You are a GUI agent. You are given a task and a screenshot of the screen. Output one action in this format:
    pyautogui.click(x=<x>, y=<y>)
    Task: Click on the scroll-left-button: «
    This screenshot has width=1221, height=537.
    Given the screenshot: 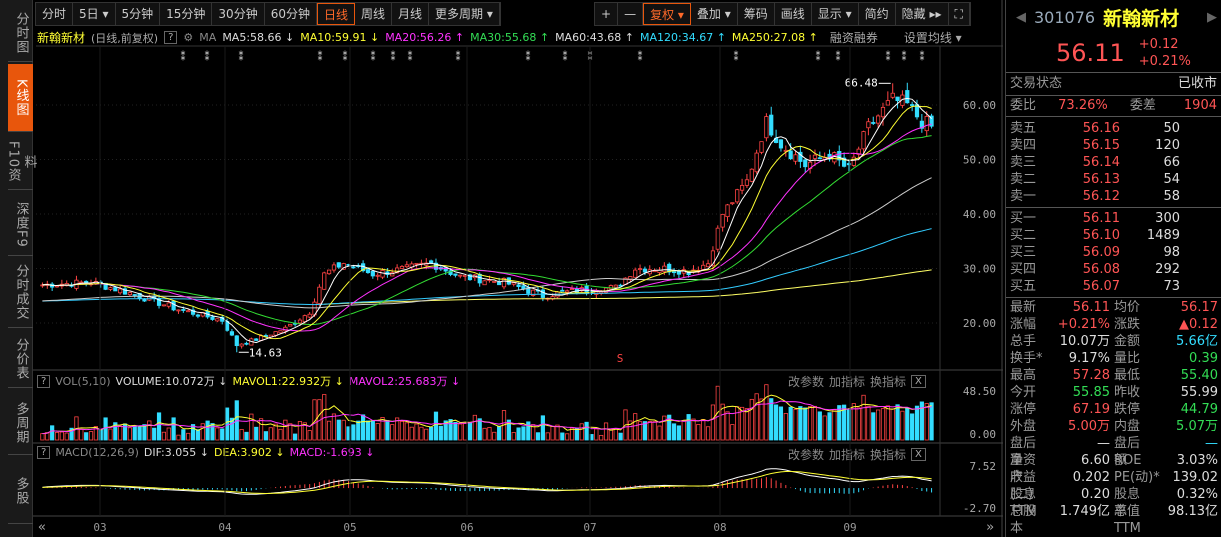 What is the action you would take?
    pyautogui.click(x=42, y=527)
    